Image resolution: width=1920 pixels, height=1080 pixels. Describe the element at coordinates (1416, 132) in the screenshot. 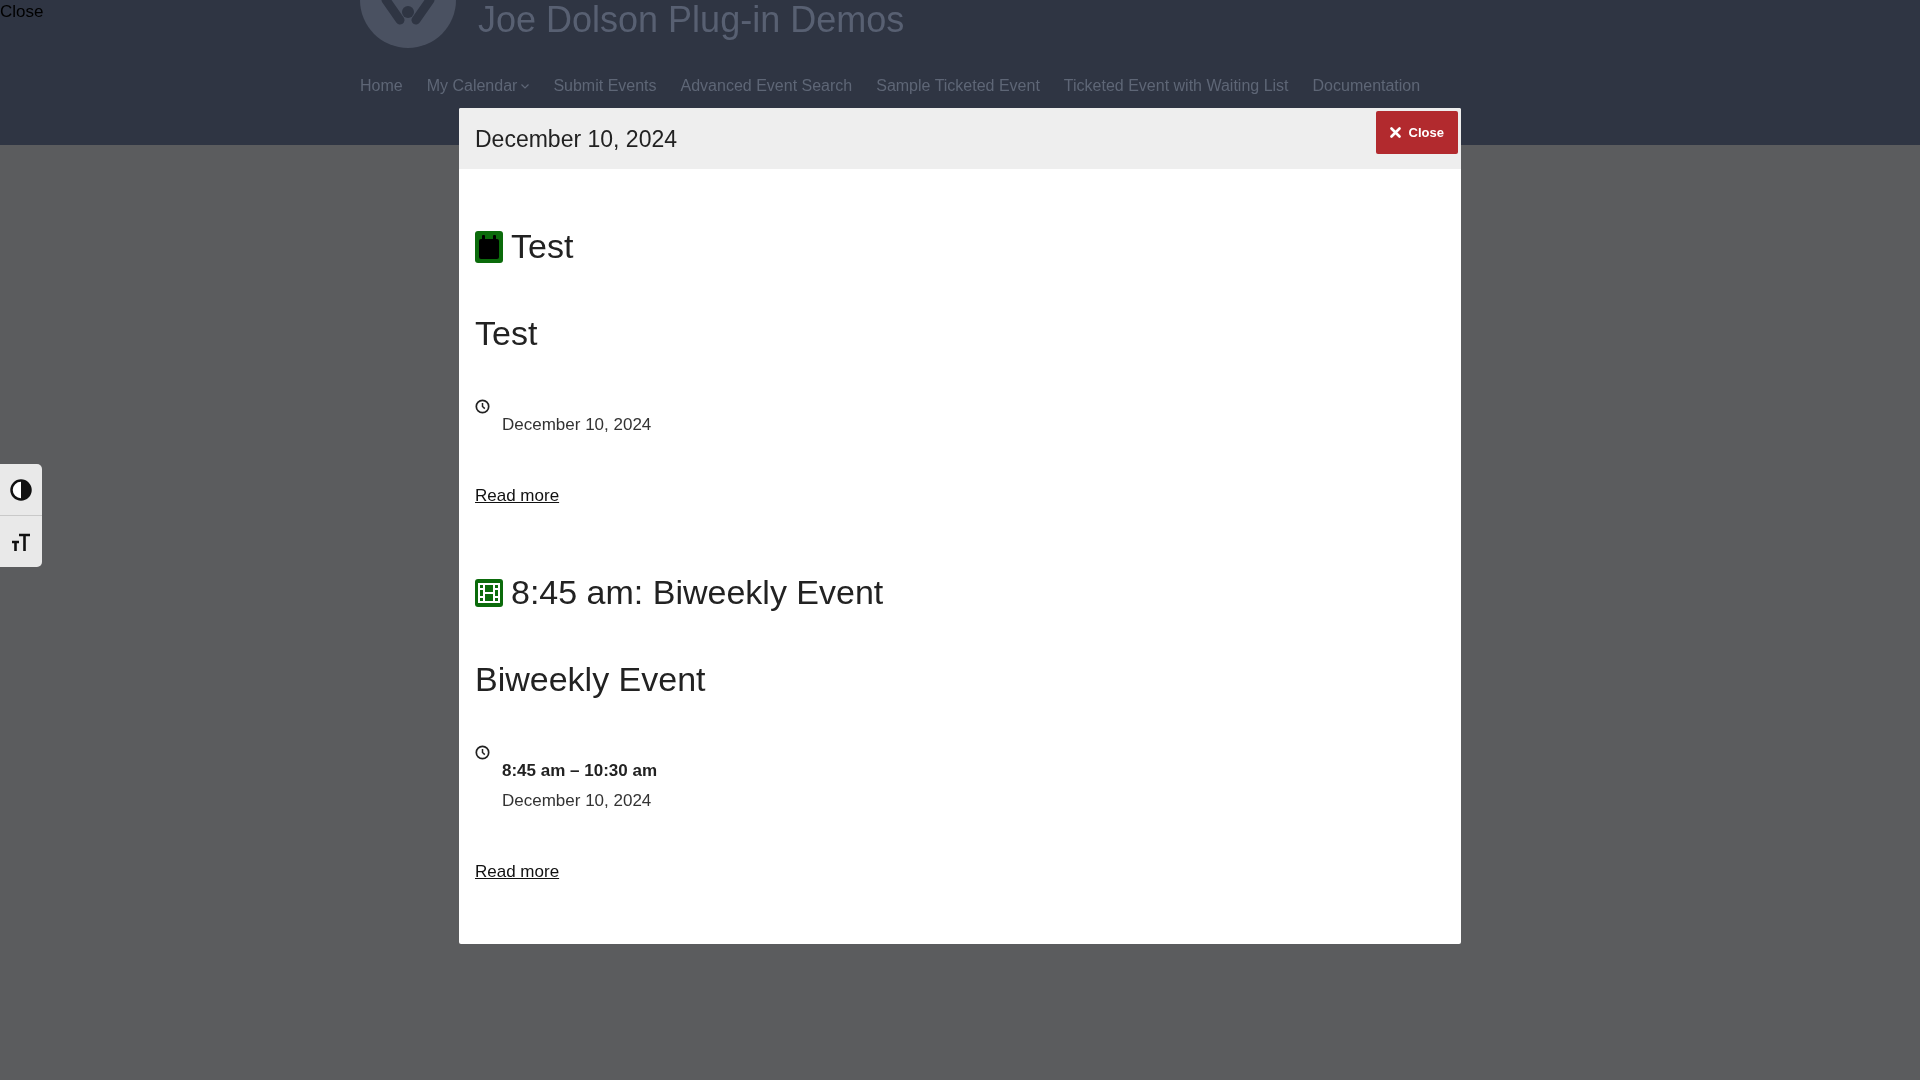

I see `close-button: Close` at that location.